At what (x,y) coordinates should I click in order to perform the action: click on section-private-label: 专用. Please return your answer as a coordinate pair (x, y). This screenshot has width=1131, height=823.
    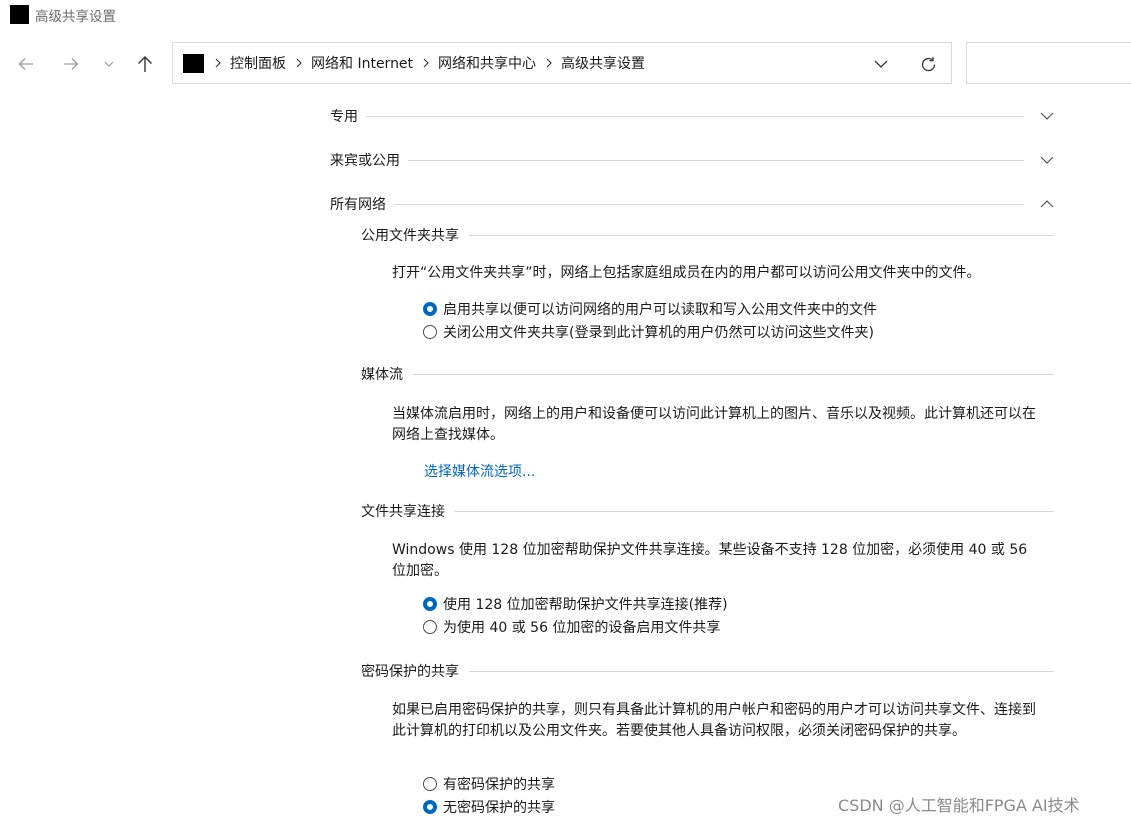
    Looking at the image, I should click on (344, 117).